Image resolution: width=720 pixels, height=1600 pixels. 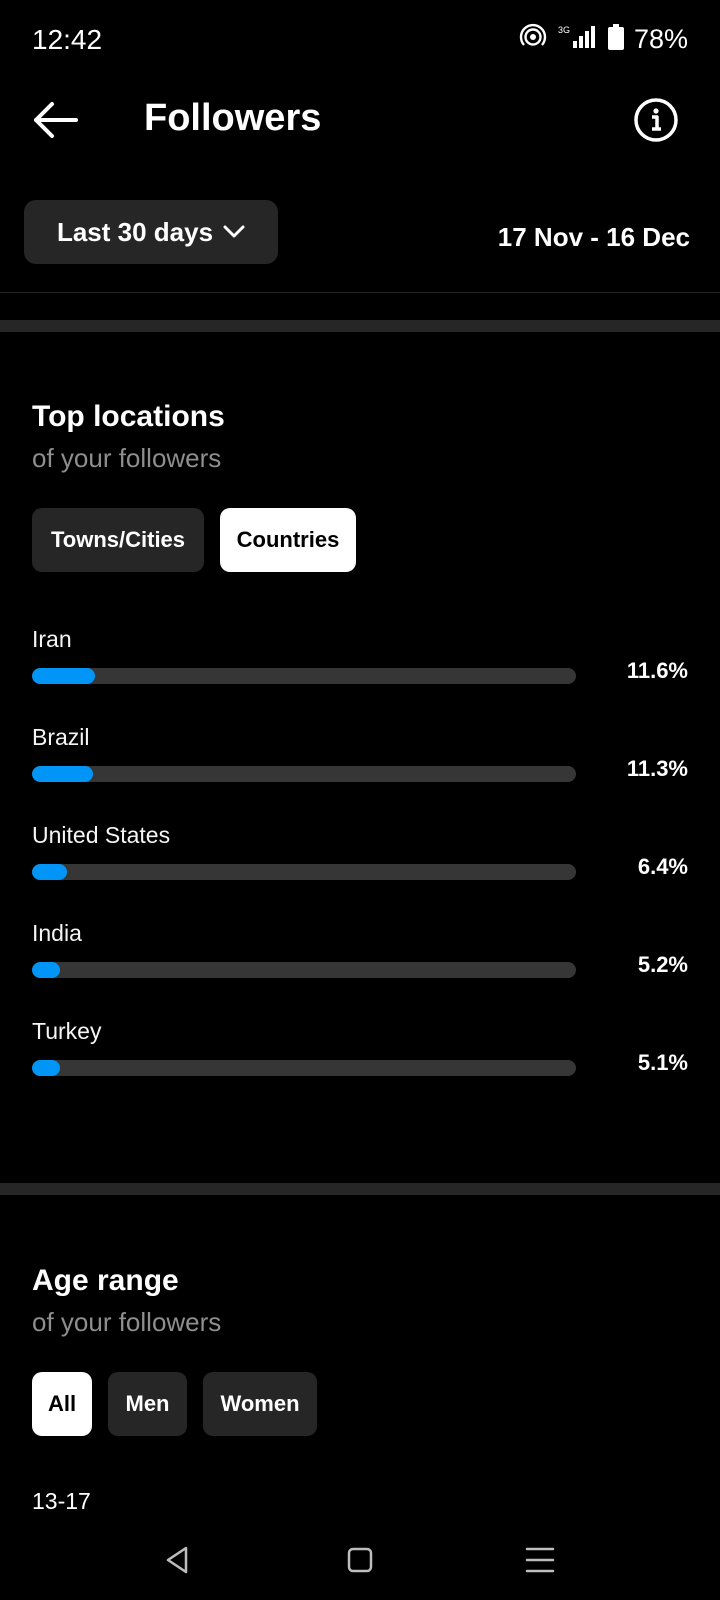 I want to click on date-range: 17 Nov - 16 Dec, so click(x=593, y=237).